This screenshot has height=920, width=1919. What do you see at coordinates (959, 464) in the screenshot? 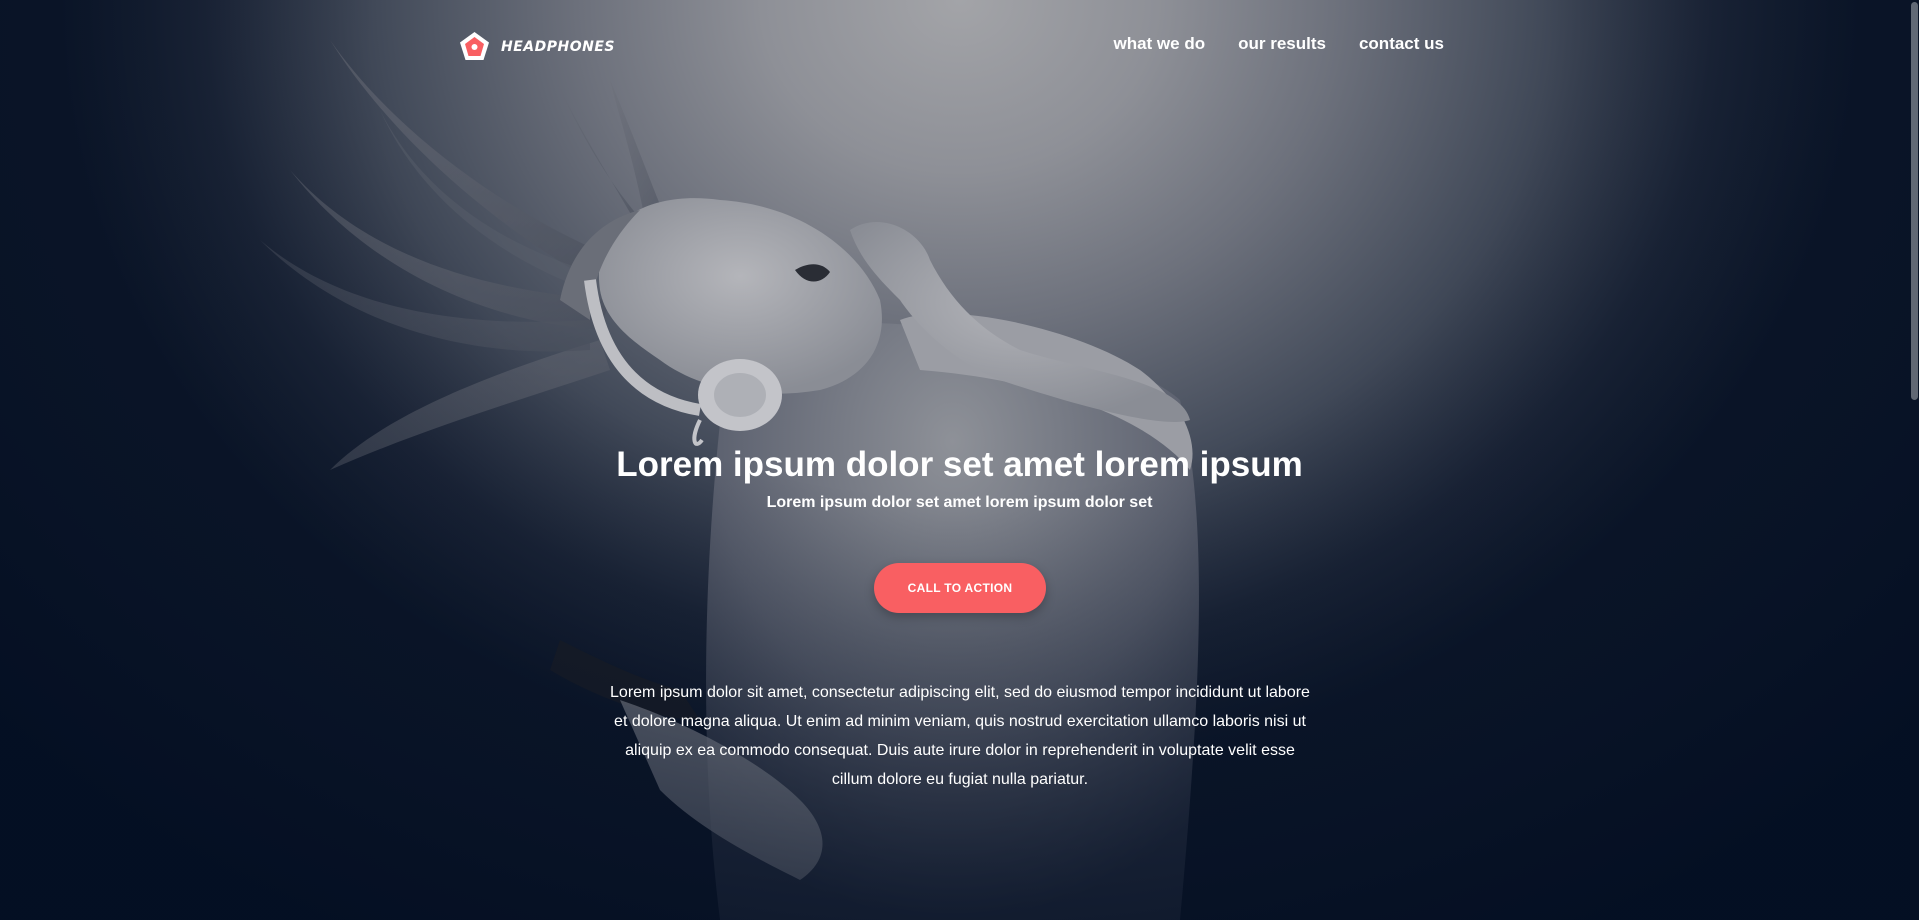
I see `hero-headline: Lorem ipsum dolor set amet lorem ipsum` at bounding box center [959, 464].